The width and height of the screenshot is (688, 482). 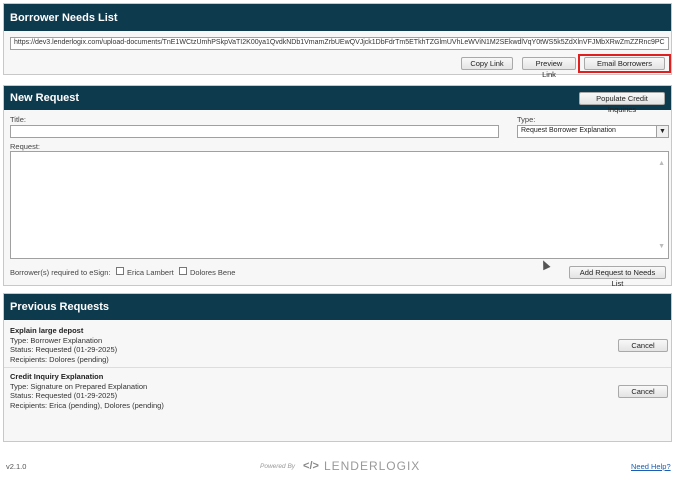 I want to click on need-help-link: Need Help?, so click(x=651, y=466).